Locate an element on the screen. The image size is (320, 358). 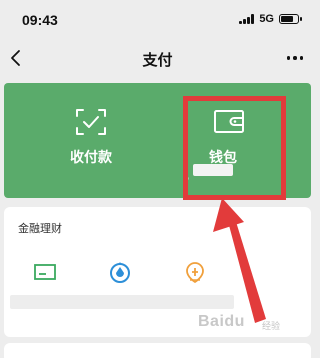
watermark-logo: Baidu is located at coordinates (221, 321).